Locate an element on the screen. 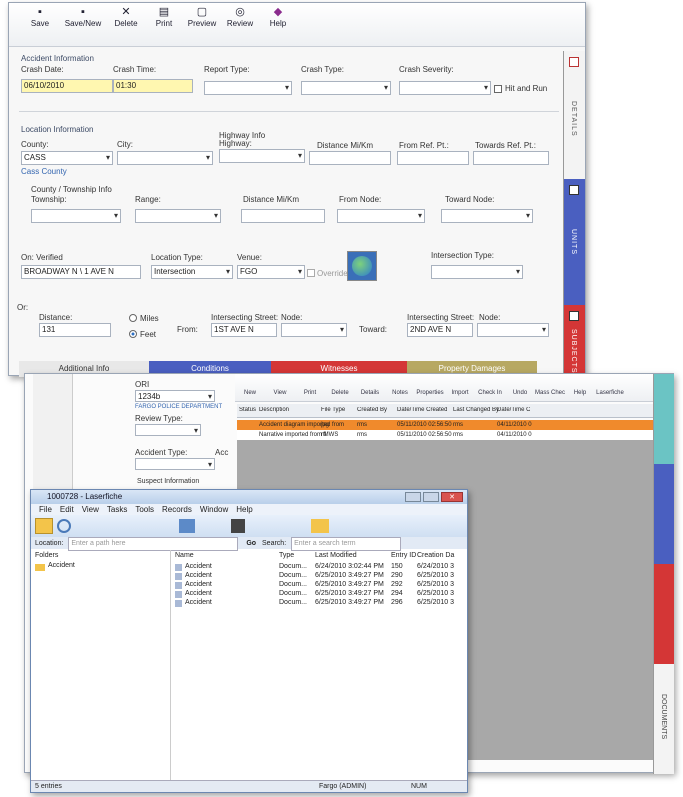 This screenshot has height=797, width=683. menu-item-window: Window is located at coordinates (214, 509).